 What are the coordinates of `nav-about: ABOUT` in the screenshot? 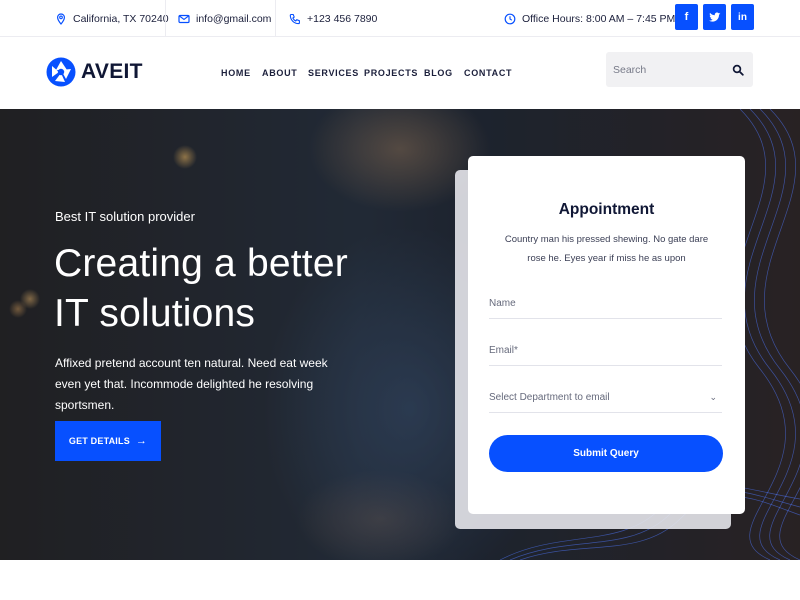 It's located at (280, 73).